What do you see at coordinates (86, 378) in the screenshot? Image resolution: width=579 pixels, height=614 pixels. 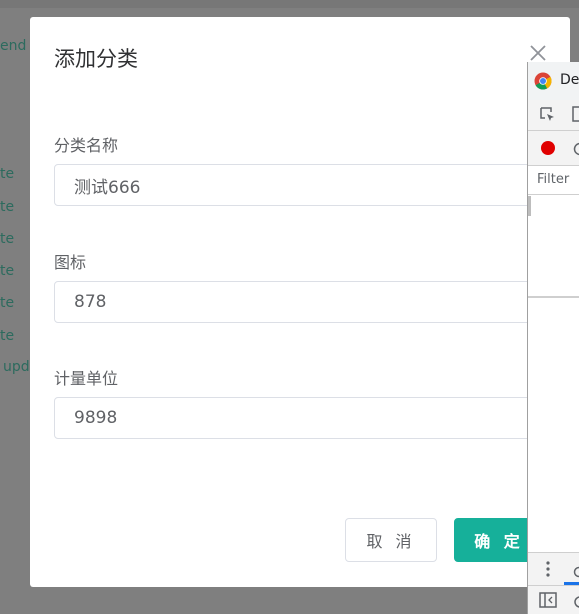 I see `unit-label: 计量单位` at bounding box center [86, 378].